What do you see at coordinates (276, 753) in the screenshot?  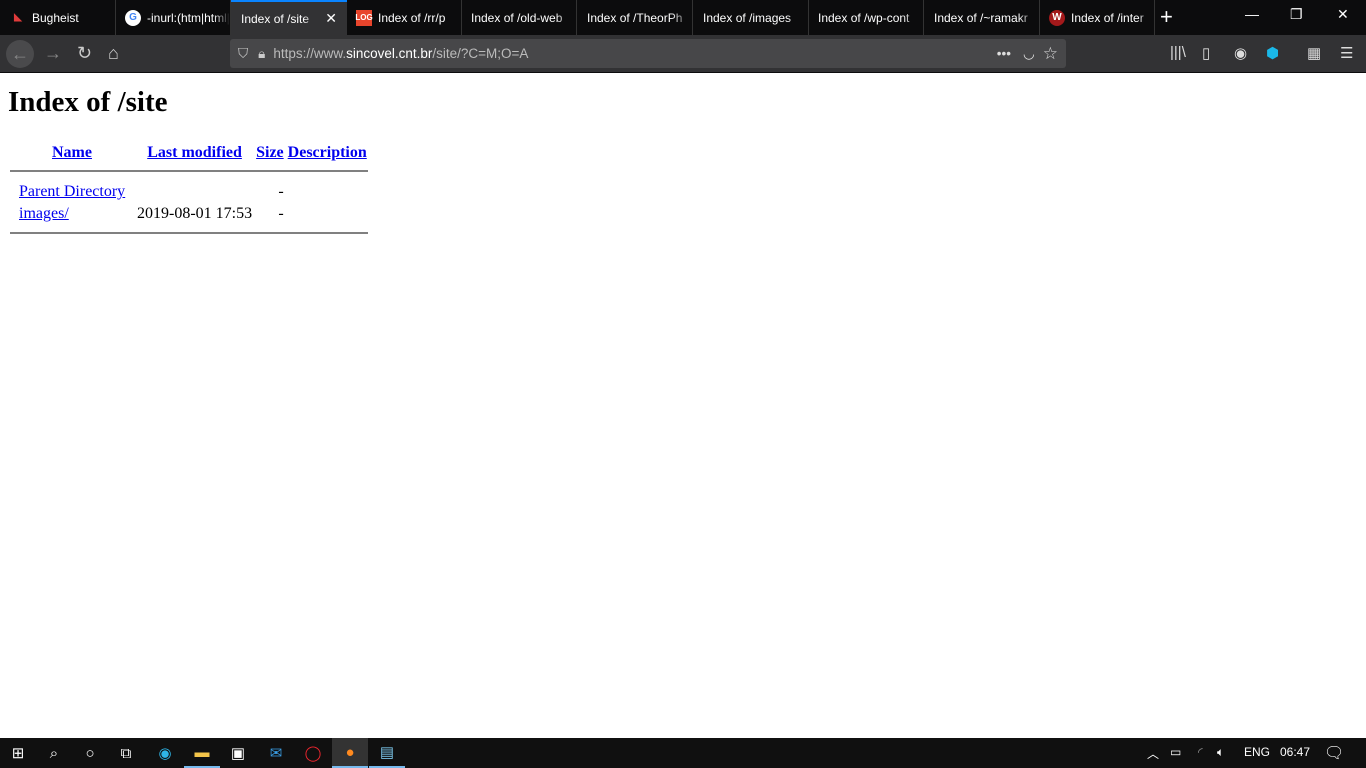 I see `mail-icon: ✉` at bounding box center [276, 753].